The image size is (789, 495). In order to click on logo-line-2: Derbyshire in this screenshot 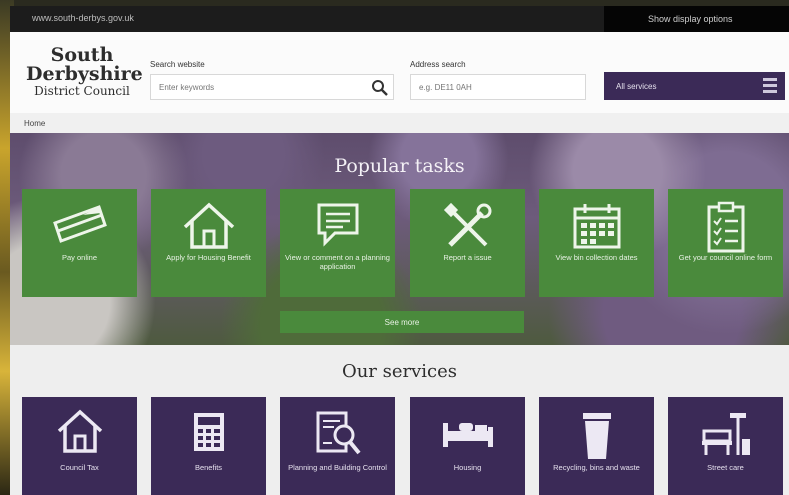, I will do `click(84, 74)`.